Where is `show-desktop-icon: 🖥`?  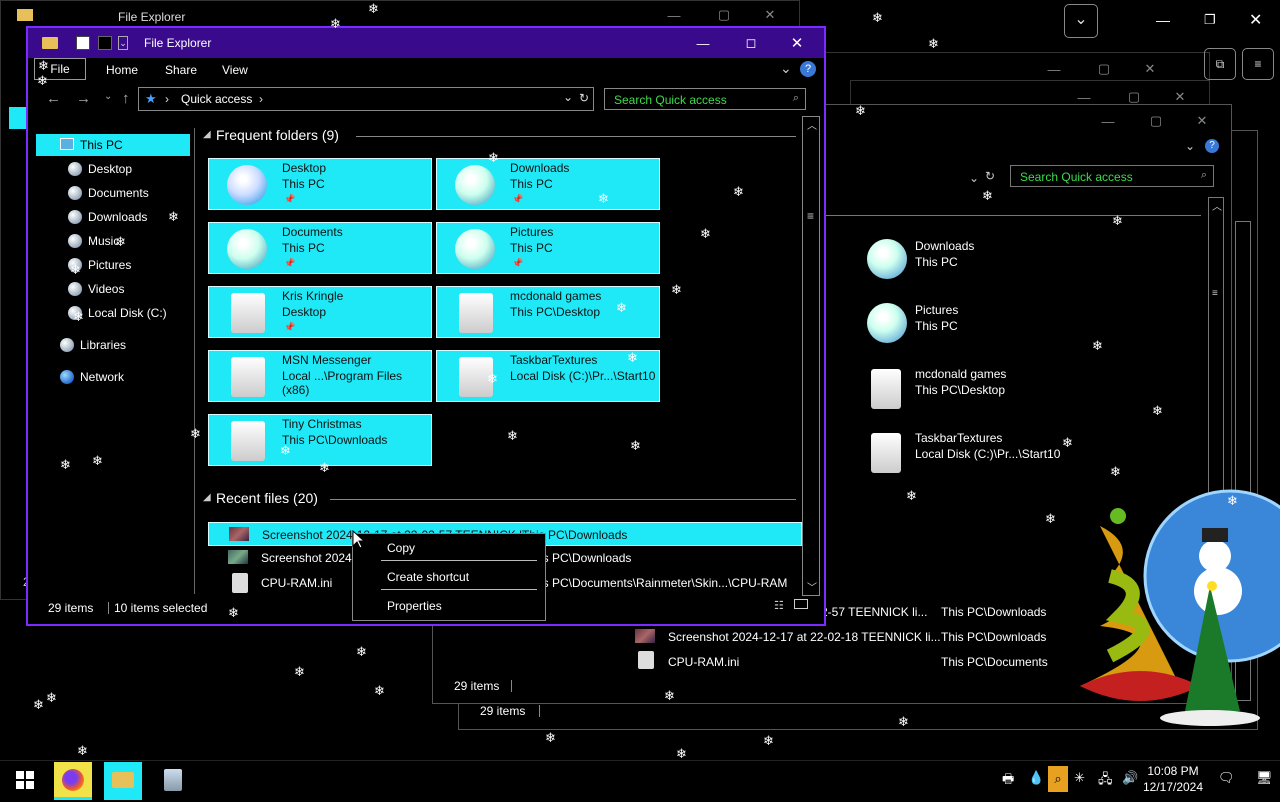
show-desktop-icon: 🖥 is located at coordinates (1264, 778).